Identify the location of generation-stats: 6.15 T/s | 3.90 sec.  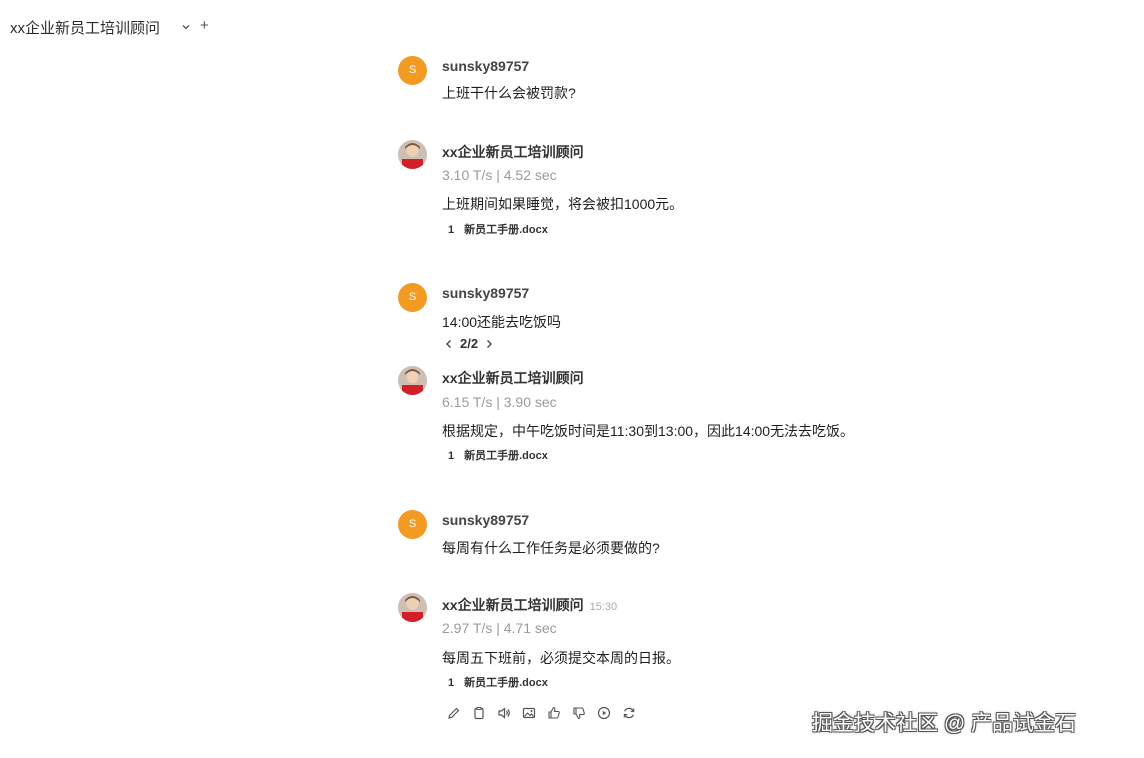
(499, 402).